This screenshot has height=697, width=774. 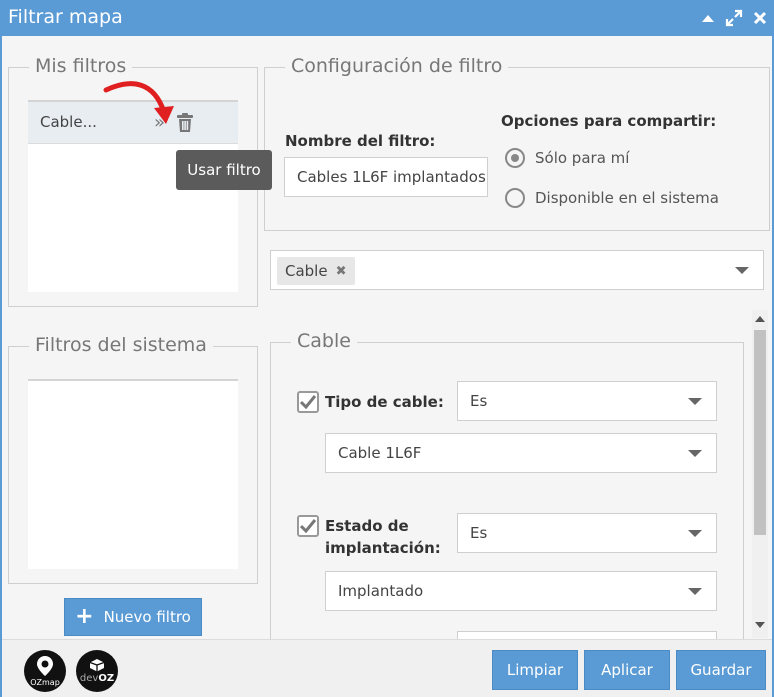 What do you see at coordinates (708, 18) in the screenshot?
I see `collapse-icon` at bounding box center [708, 18].